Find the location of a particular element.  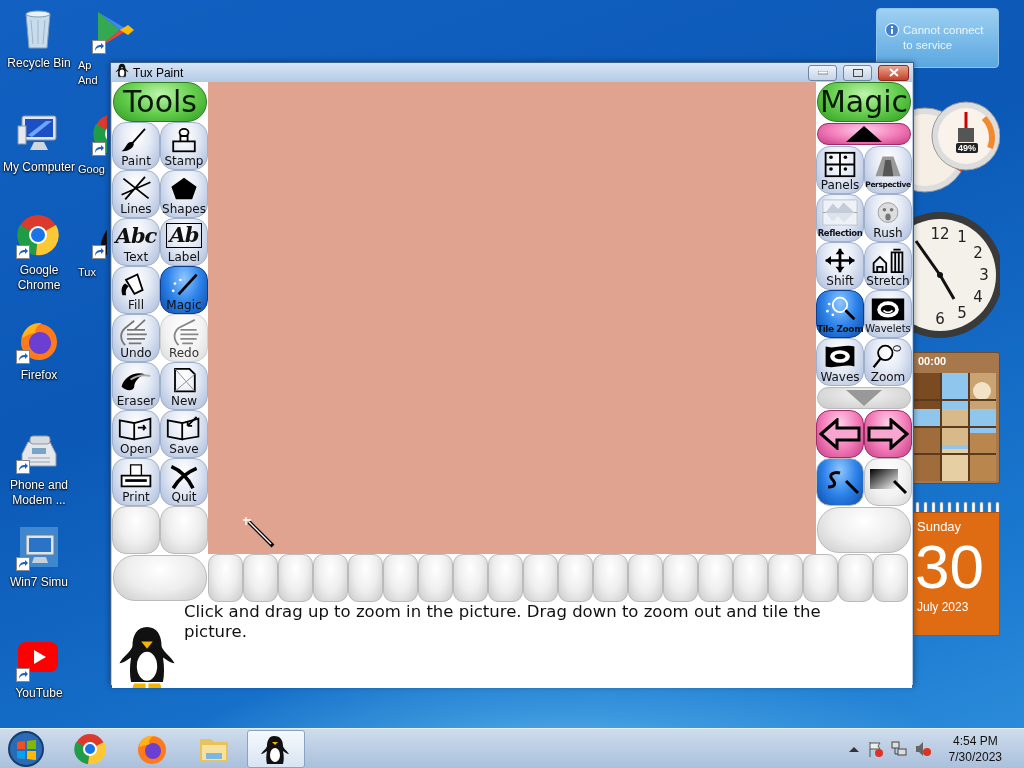

magic-tool-button: Shift is located at coordinates (840, 266).